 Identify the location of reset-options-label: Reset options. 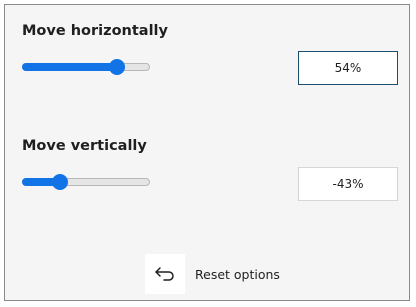
(237, 274).